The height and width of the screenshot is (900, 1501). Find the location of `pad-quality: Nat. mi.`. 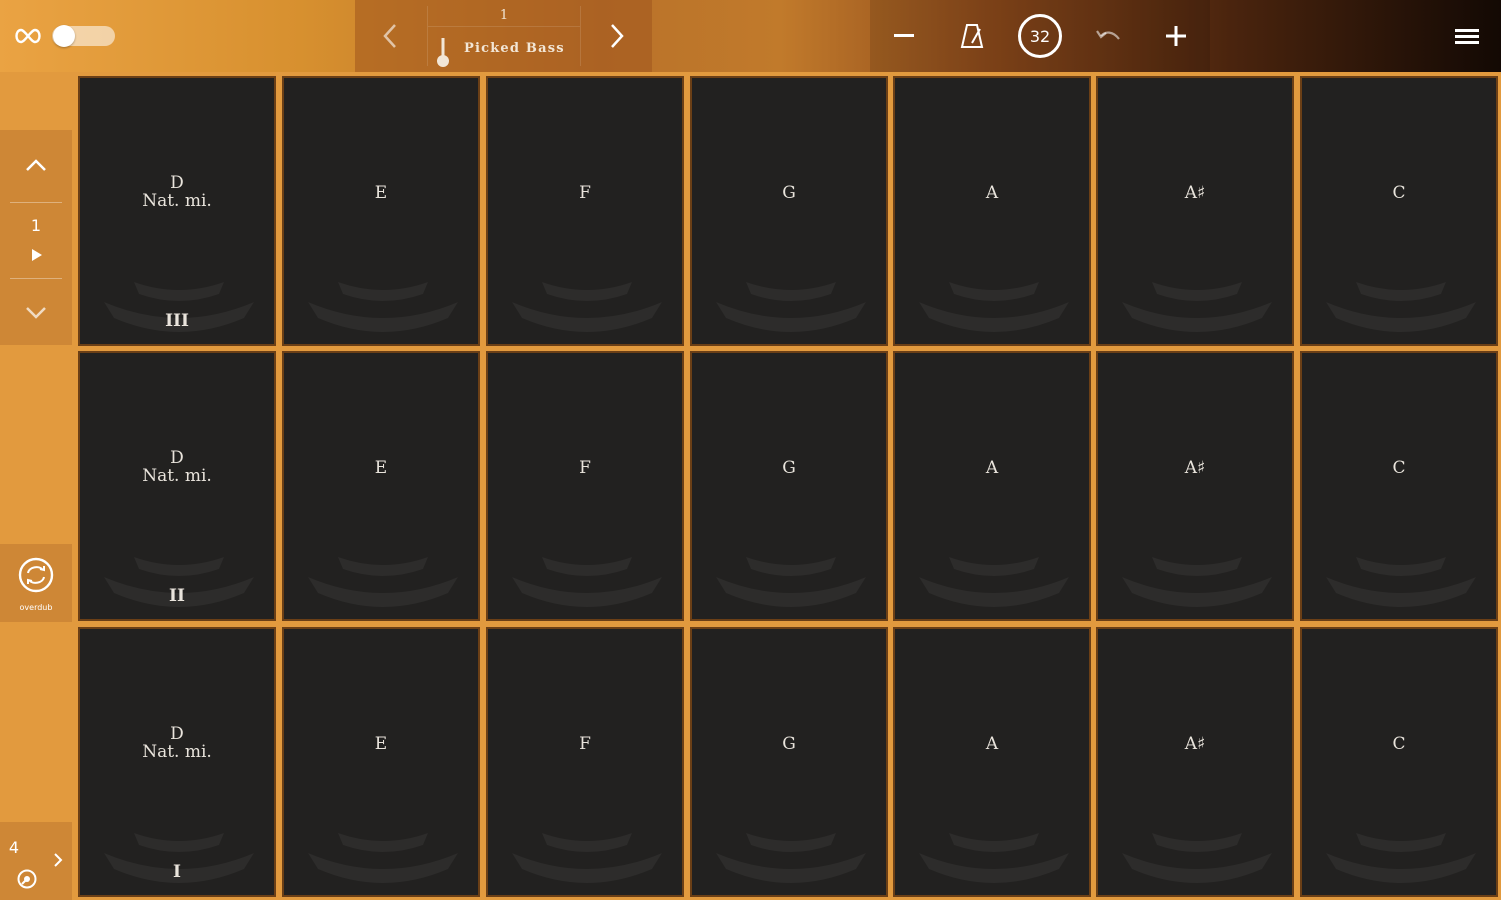

pad-quality: Nat. mi. is located at coordinates (177, 201).